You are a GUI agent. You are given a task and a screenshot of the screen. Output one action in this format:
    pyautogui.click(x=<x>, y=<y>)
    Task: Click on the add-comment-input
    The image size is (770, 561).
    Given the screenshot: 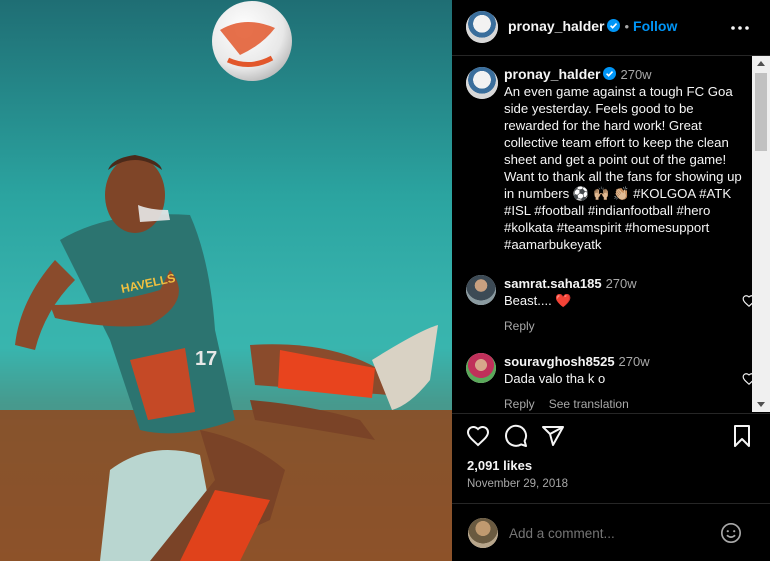 What is the action you would take?
    pyautogui.click(x=609, y=533)
    